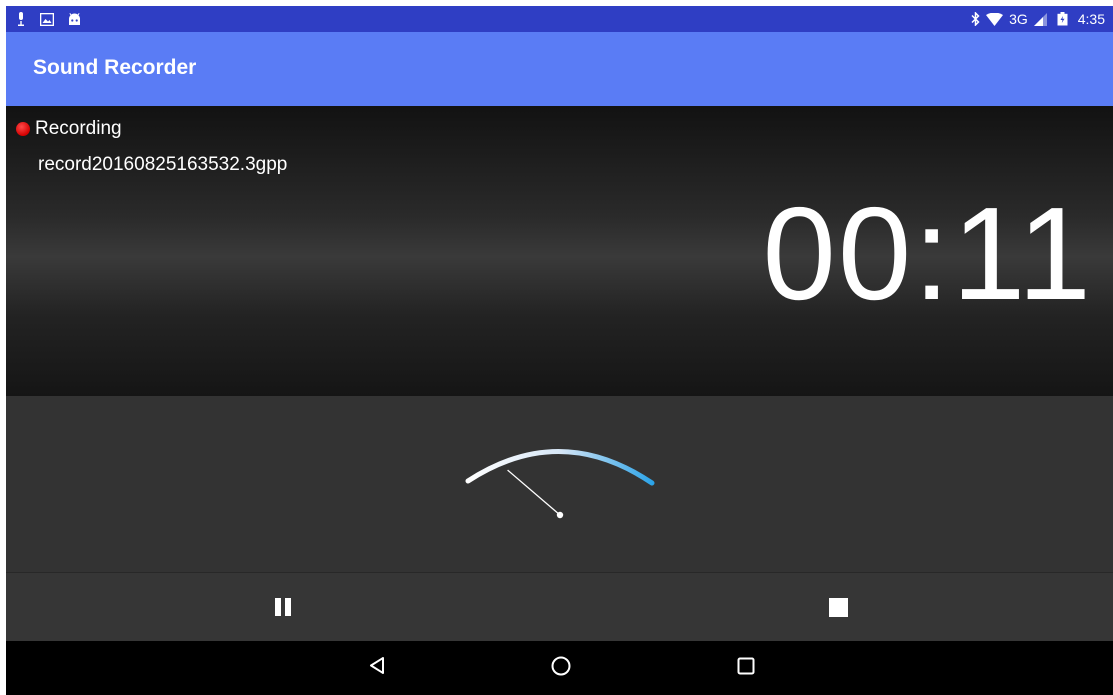 The image size is (1113, 695). Describe the element at coordinates (559, 19) in the screenshot. I see `status-bar: 3G 4:35` at that location.